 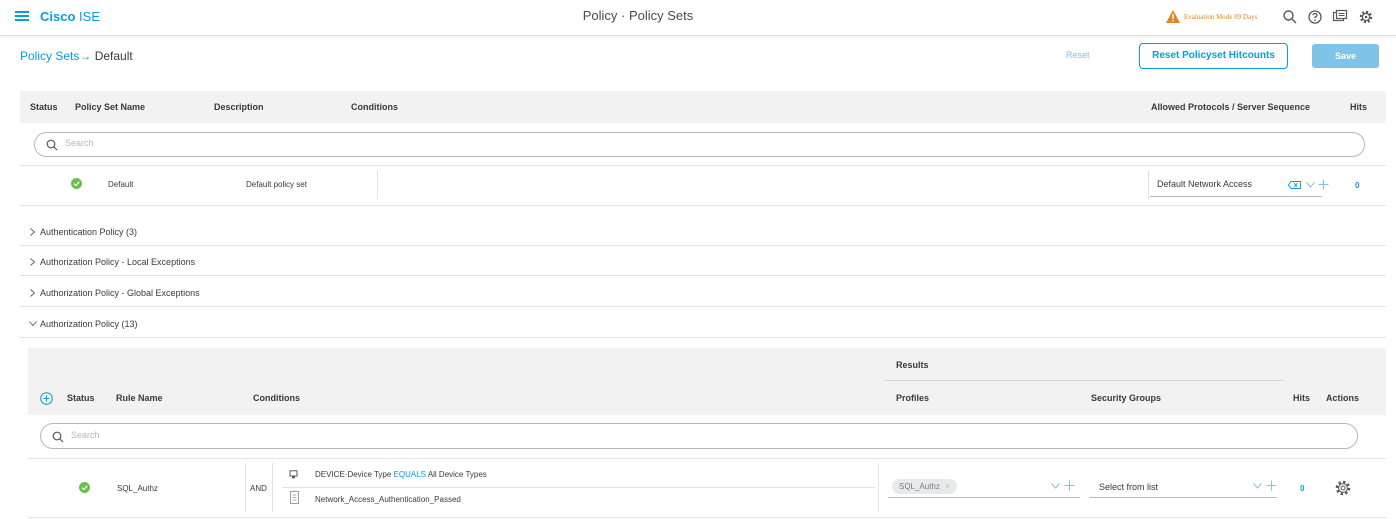 What do you see at coordinates (1315, 17) in the screenshot?
I see `help-icon` at bounding box center [1315, 17].